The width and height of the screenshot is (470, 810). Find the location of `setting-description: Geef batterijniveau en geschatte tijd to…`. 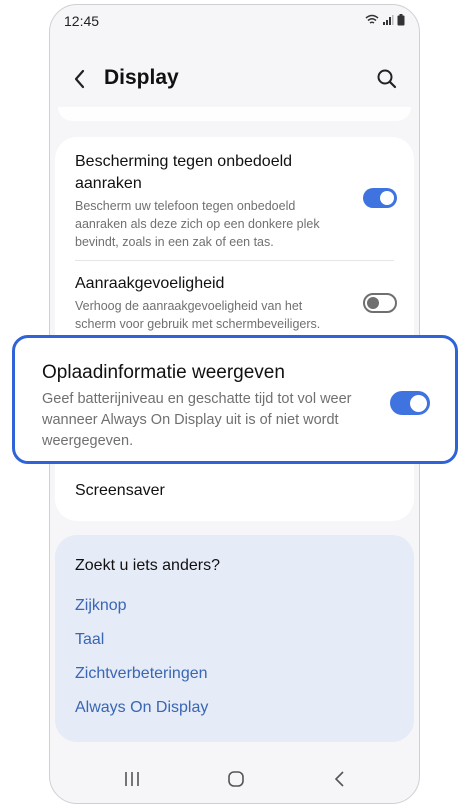

setting-description: Geef batterijniveau en geschatte tijd to… is located at coordinates (197, 420).